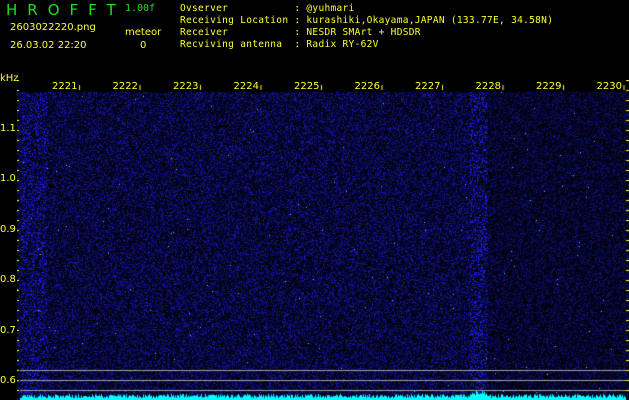 The height and width of the screenshot is (400, 629). Describe the element at coordinates (267, 8) in the screenshot. I see `info-observer: Ovserver : @yuhmari` at that location.